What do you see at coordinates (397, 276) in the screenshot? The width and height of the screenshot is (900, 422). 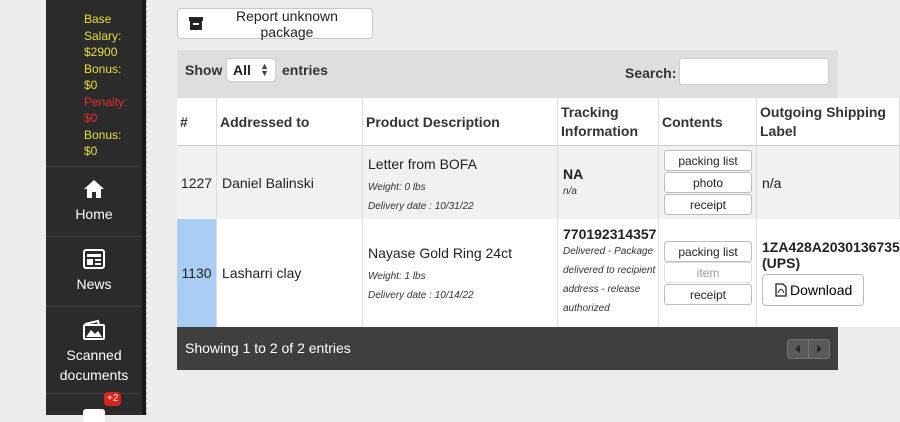 I see `row2-weight: Weight: 1 lbs` at bounding box center [397, 276].